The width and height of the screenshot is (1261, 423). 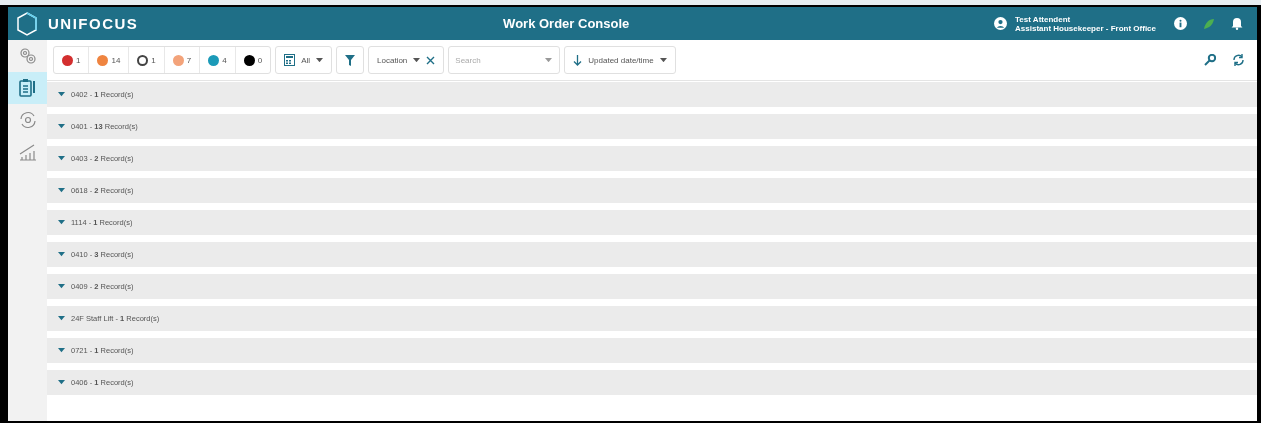 I want to click on category-dropdown: All, so click(x=304, y=60).